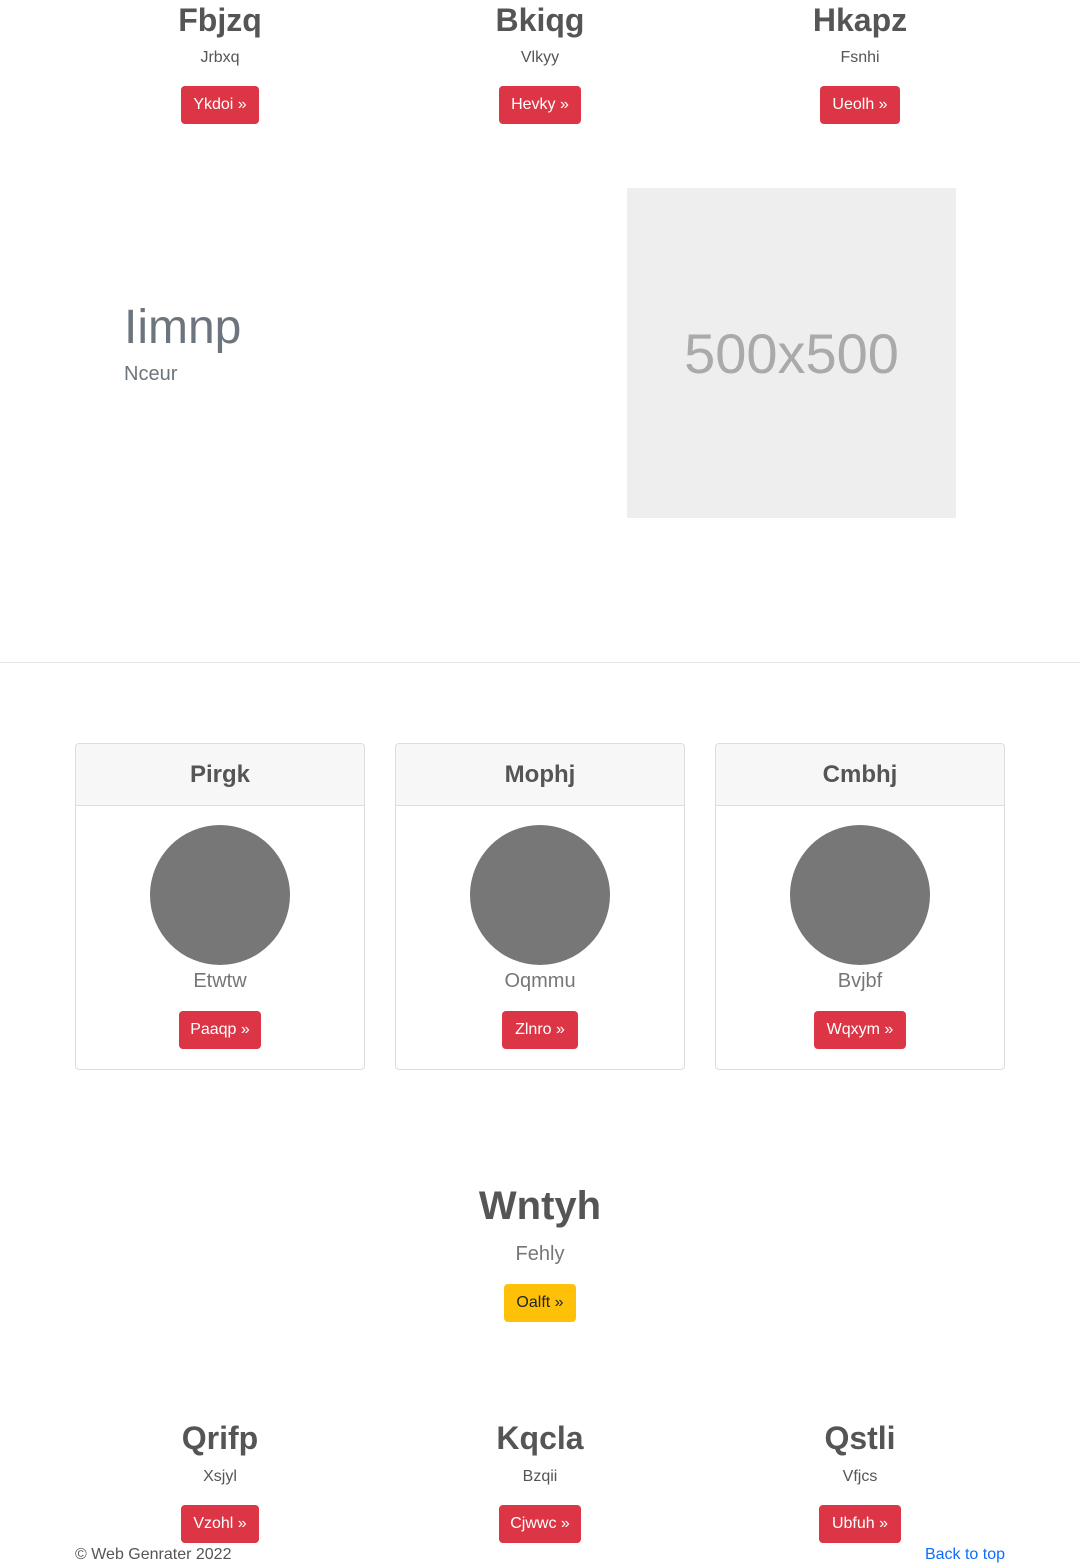  Describe the element at coordinates (220, 1524) in the screenshot. I see `column-button: Vzohl »` at that location.